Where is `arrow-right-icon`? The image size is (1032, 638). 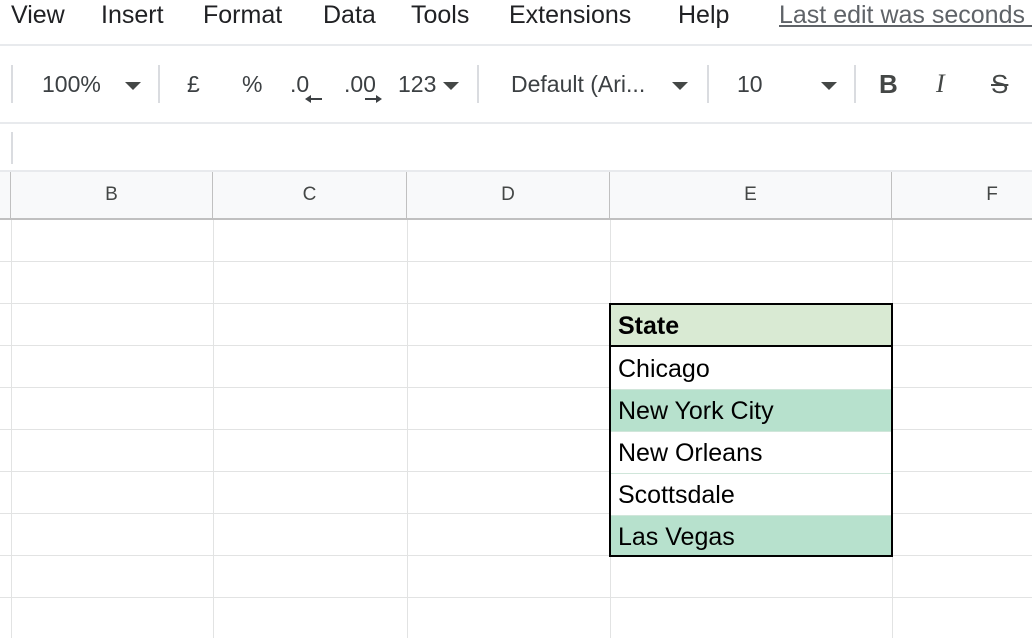 arrow-right-icon is located at coordinates (373, 99).